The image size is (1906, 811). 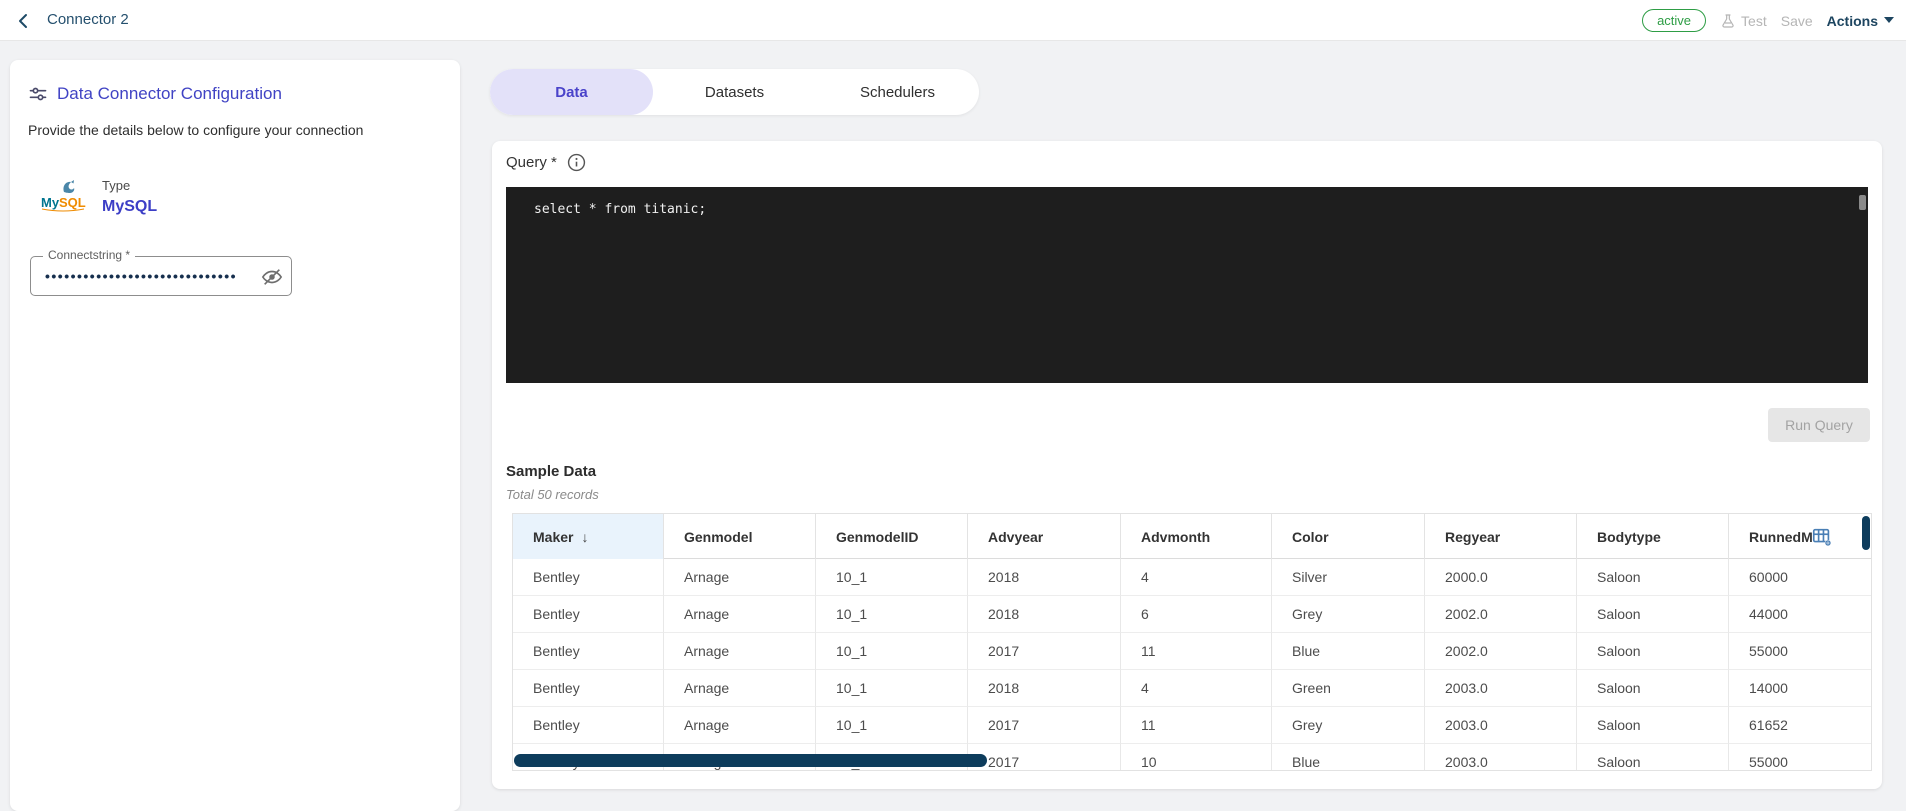 I want to click on column-settings-icon, so click(x=1822, y=537).